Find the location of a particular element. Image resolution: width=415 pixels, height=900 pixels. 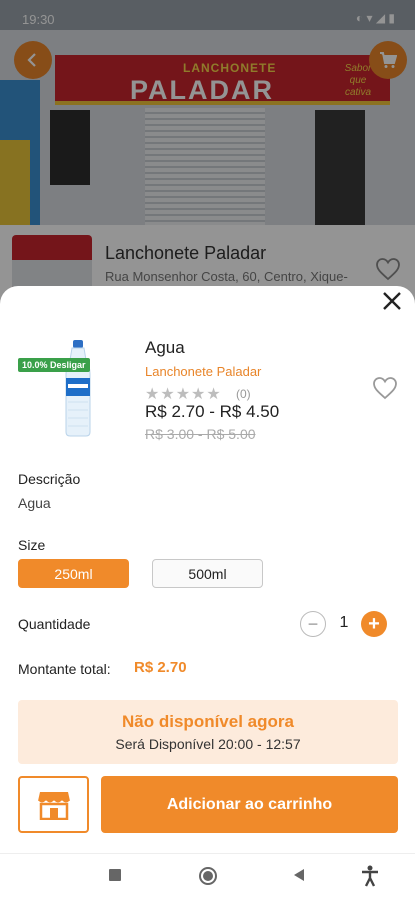

store-button is located at coordinates (53, 804).